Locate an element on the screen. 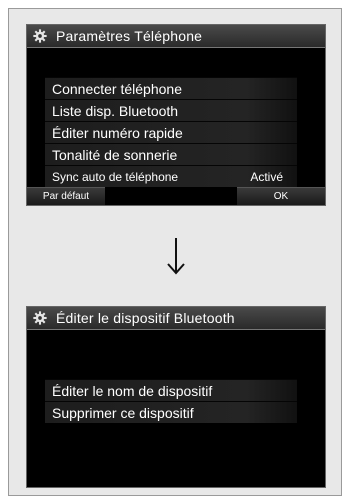  menu-item-label: Tonalité de sonnerie is located at coordinates (115, 154).